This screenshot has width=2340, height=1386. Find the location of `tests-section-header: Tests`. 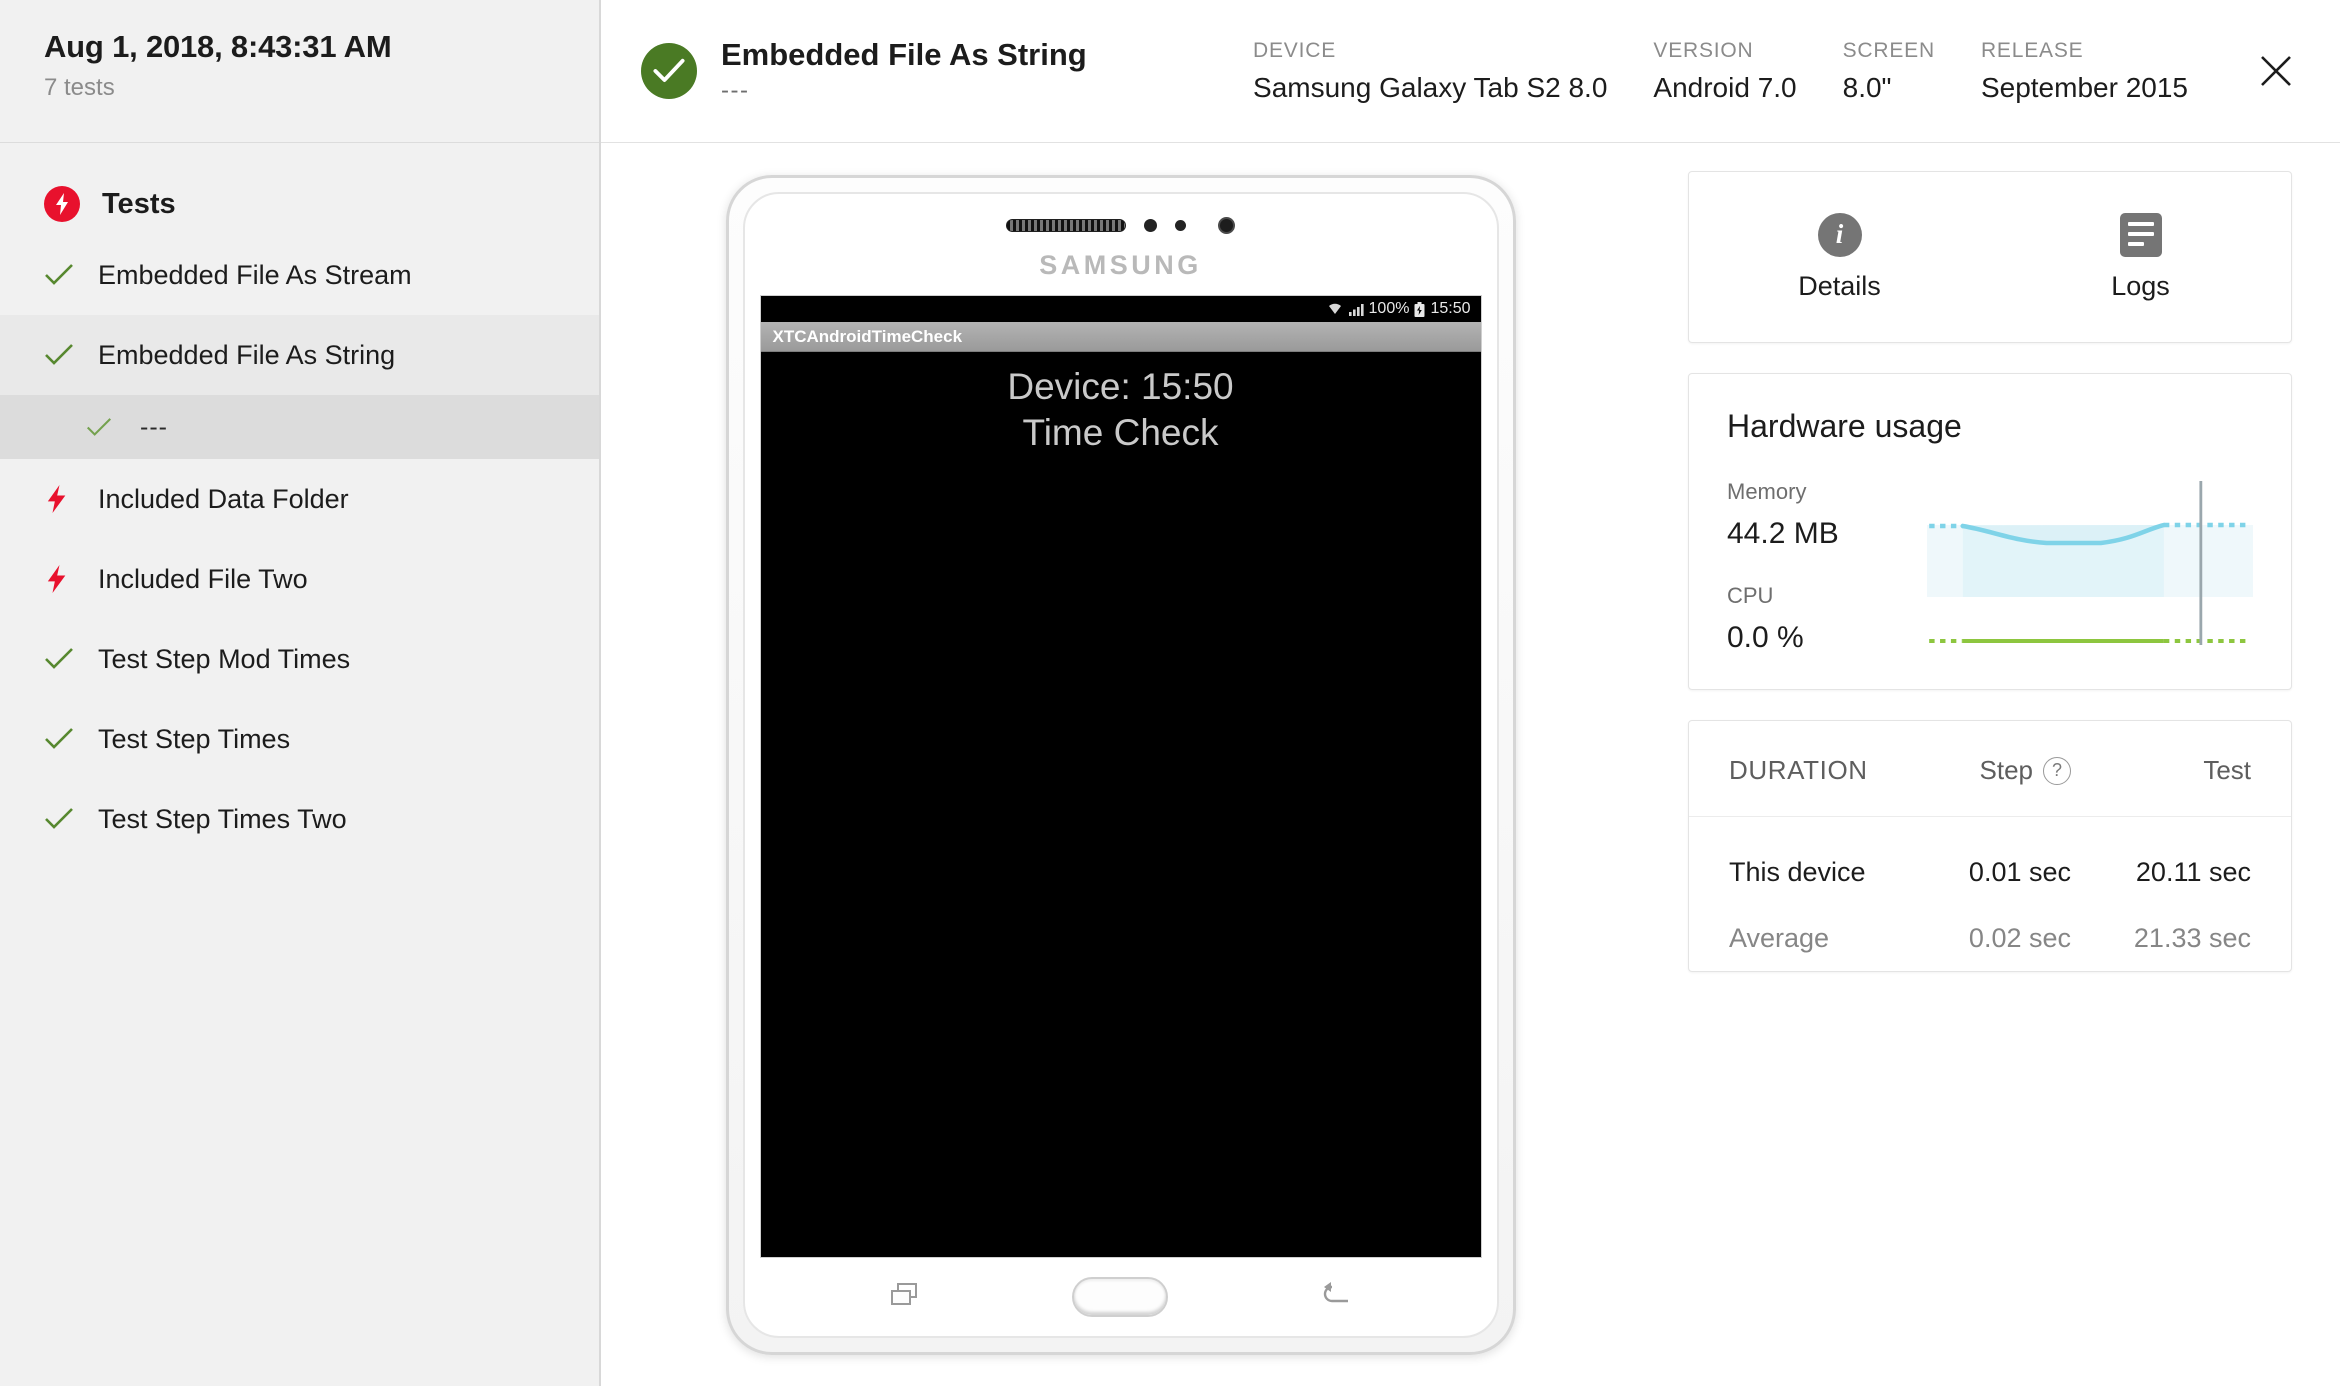

tests-section-header: Tests is located at coordinates (299, 189).